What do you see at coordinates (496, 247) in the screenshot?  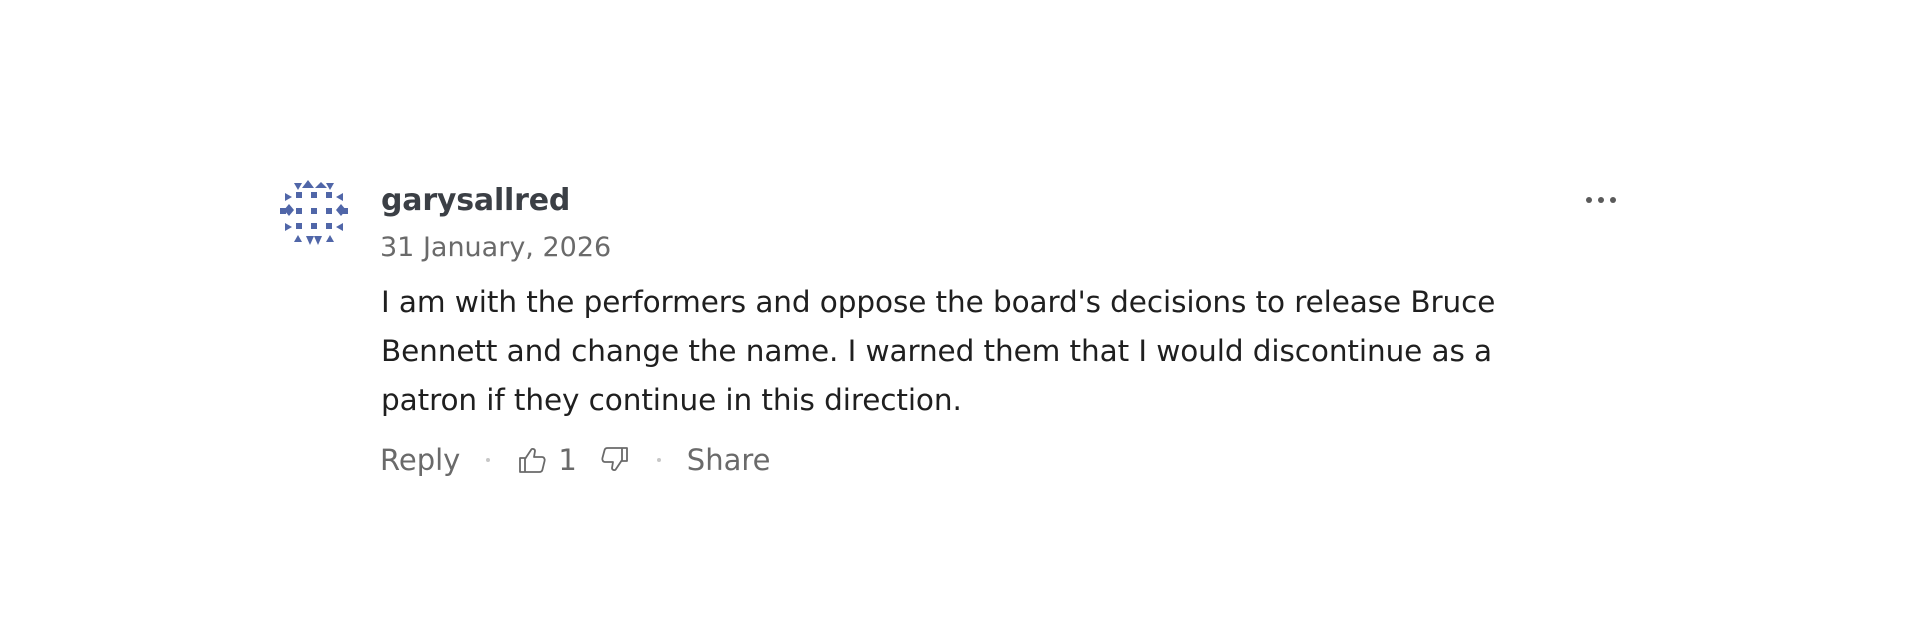 I see `comment-date: 31 January, 2026` at bounding box center [496, 247].